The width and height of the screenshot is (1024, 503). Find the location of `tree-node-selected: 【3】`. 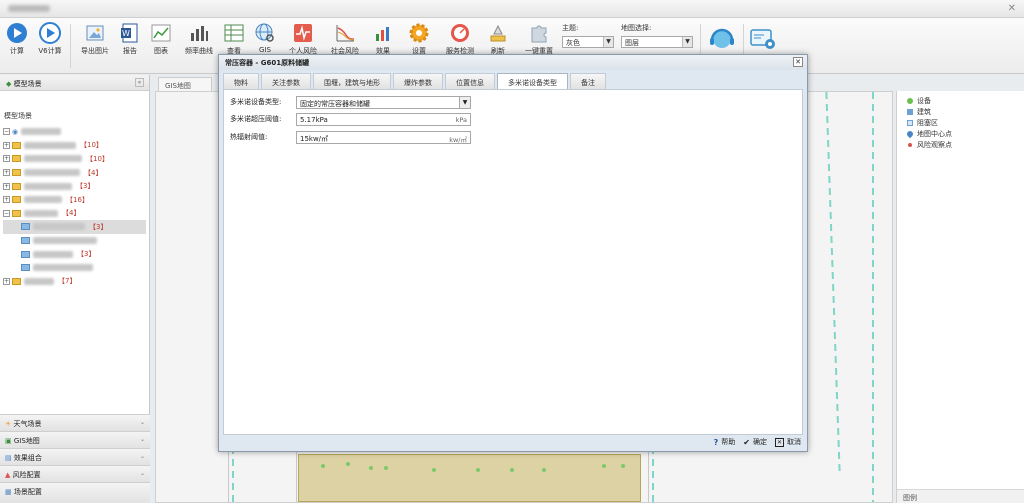

tree-node-selected: 【3】 is located at coordinates (74, 227).